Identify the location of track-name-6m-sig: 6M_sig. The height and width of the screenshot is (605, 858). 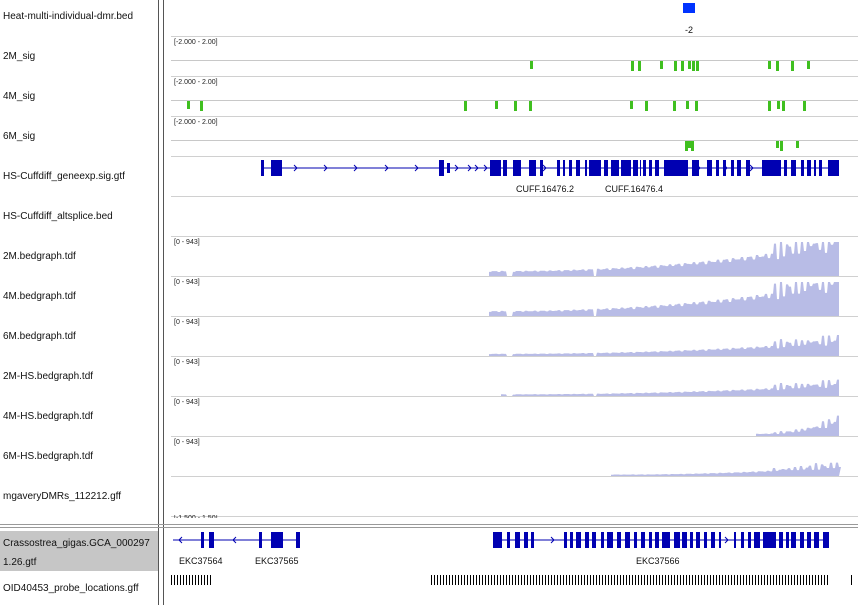
(79, 137).